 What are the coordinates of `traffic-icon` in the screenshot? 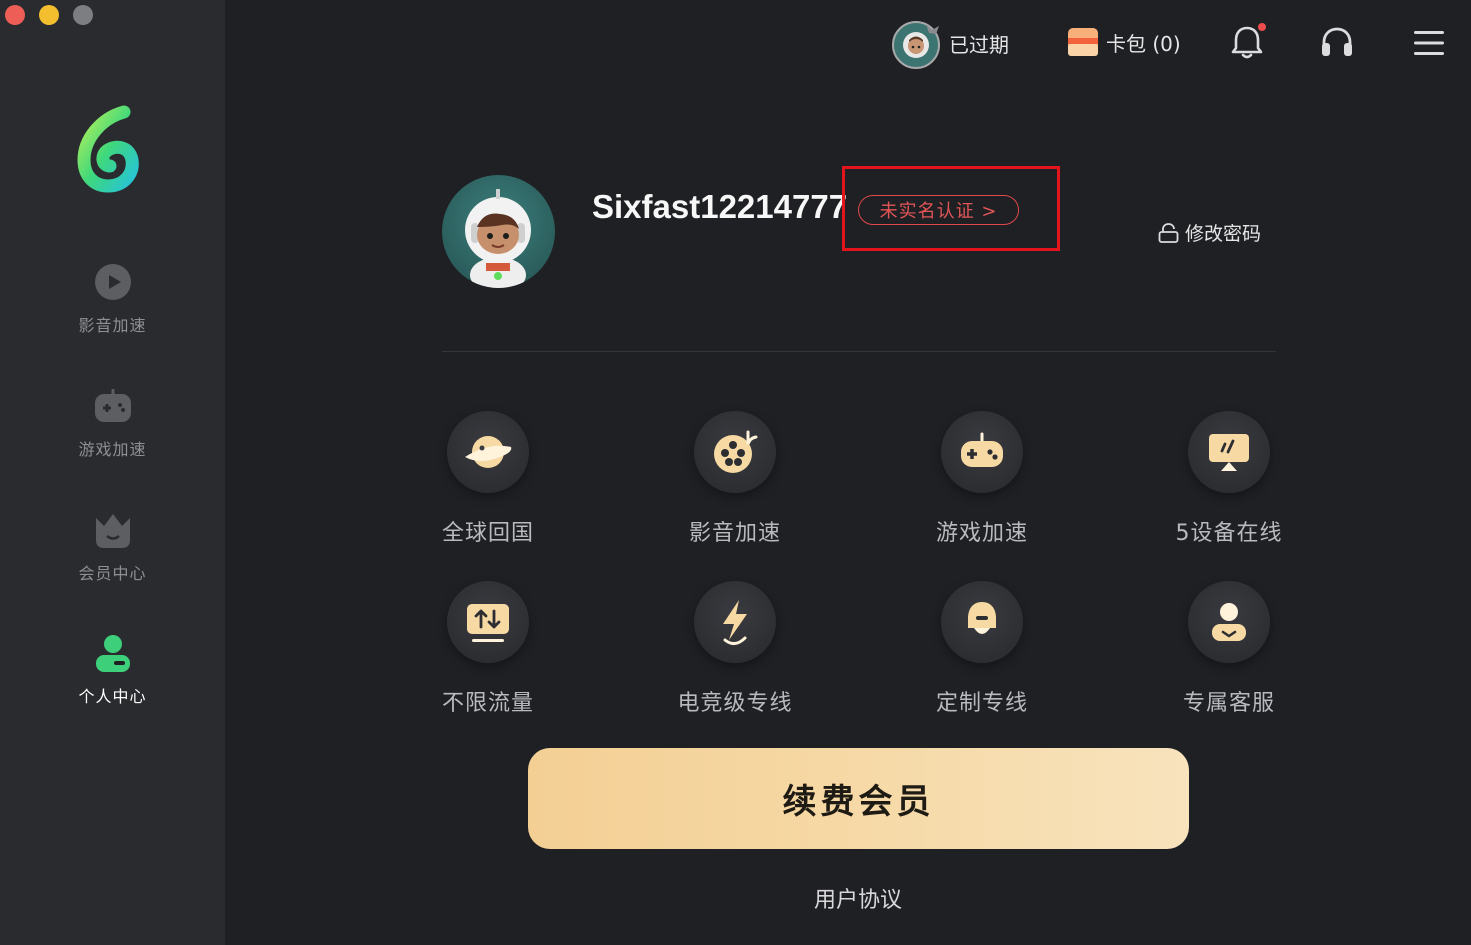 It's located at (488, 623).